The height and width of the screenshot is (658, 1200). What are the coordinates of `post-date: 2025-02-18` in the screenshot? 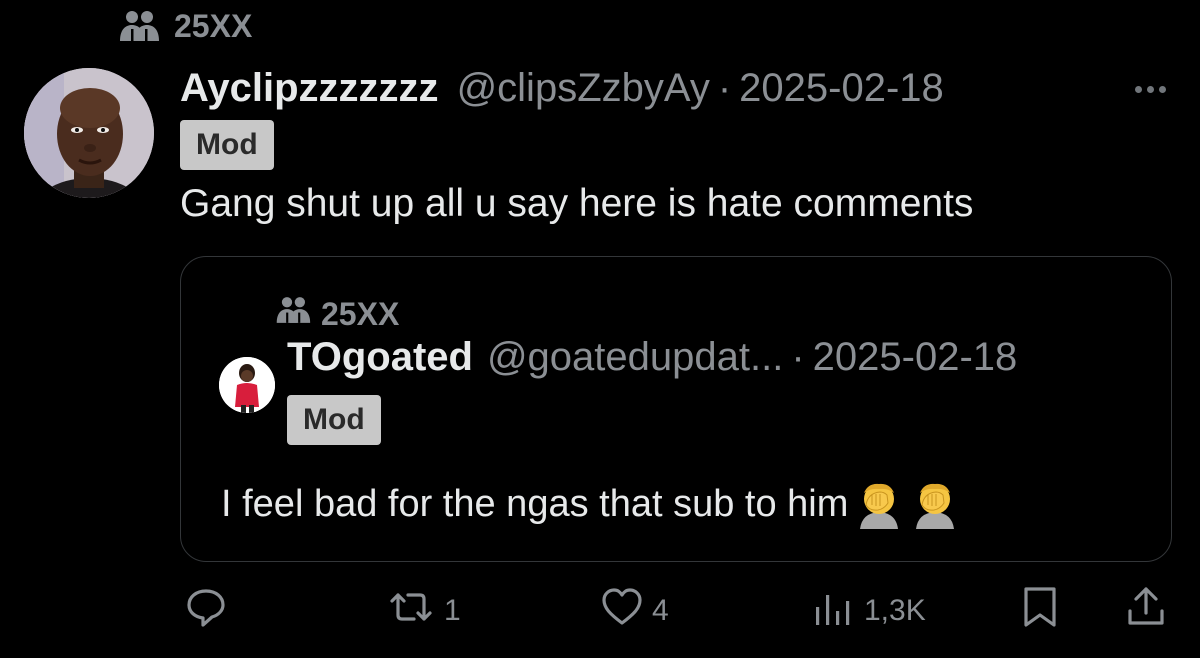 It's located at (841, 88).